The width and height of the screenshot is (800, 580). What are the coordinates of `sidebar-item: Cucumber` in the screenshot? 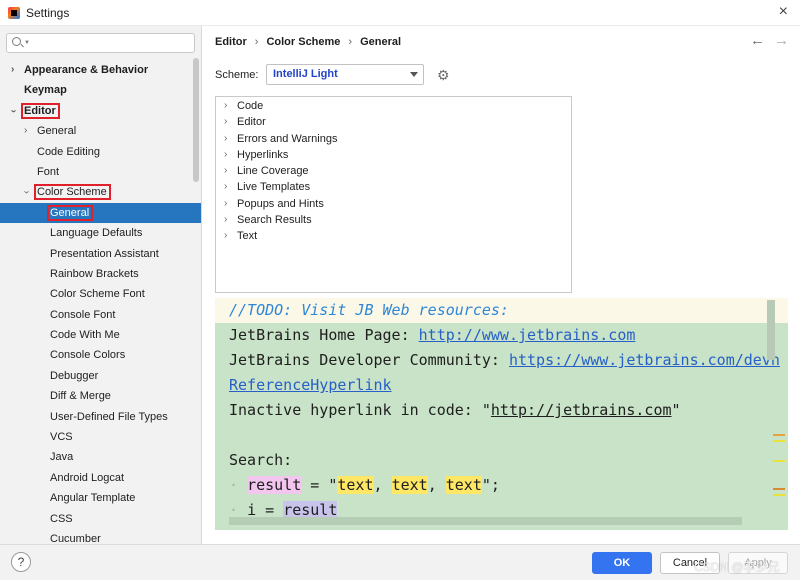 It's located at (100, 536).